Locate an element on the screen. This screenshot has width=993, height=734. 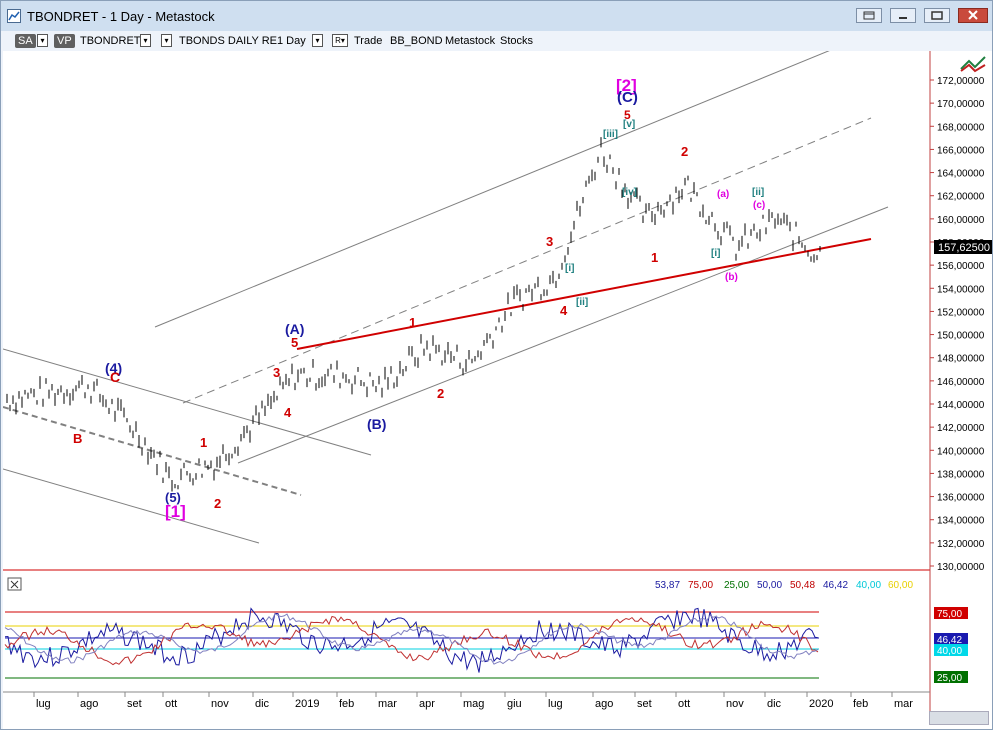
maximize-icon is located at coordinates (937, 15).